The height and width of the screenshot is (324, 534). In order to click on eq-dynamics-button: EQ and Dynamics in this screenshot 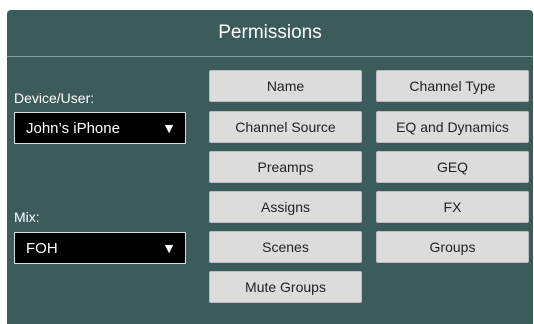, I will do `click(452, 127)`.